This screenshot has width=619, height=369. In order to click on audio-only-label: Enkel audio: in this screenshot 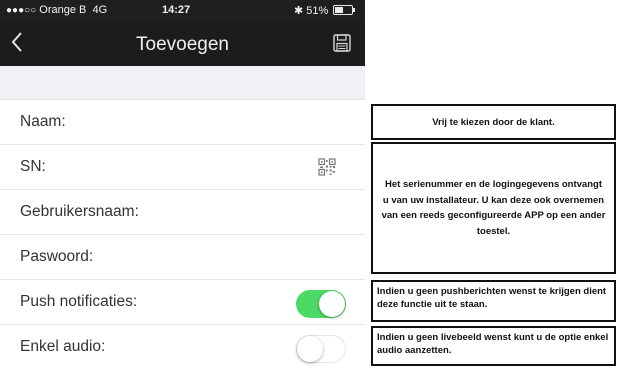, I will do `click(63, 346)`.